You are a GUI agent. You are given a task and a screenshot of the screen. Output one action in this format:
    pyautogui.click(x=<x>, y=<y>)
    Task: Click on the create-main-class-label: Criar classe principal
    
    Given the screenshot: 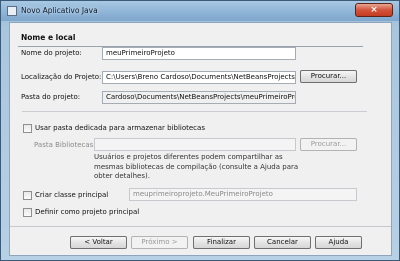 What is the action you would take?
    pyautogui.click(x=72, y=195)
    